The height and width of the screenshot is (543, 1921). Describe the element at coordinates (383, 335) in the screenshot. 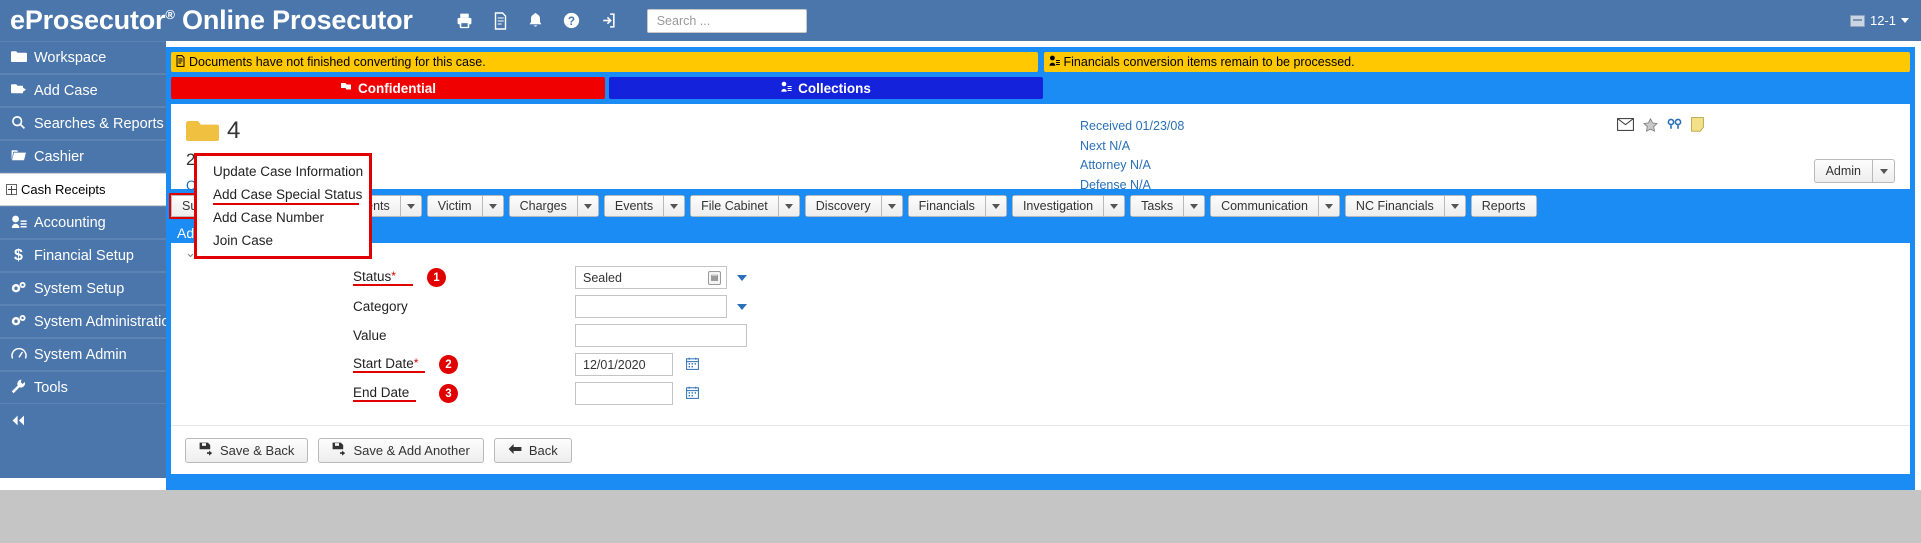

I see `value-label: Value` at that location.